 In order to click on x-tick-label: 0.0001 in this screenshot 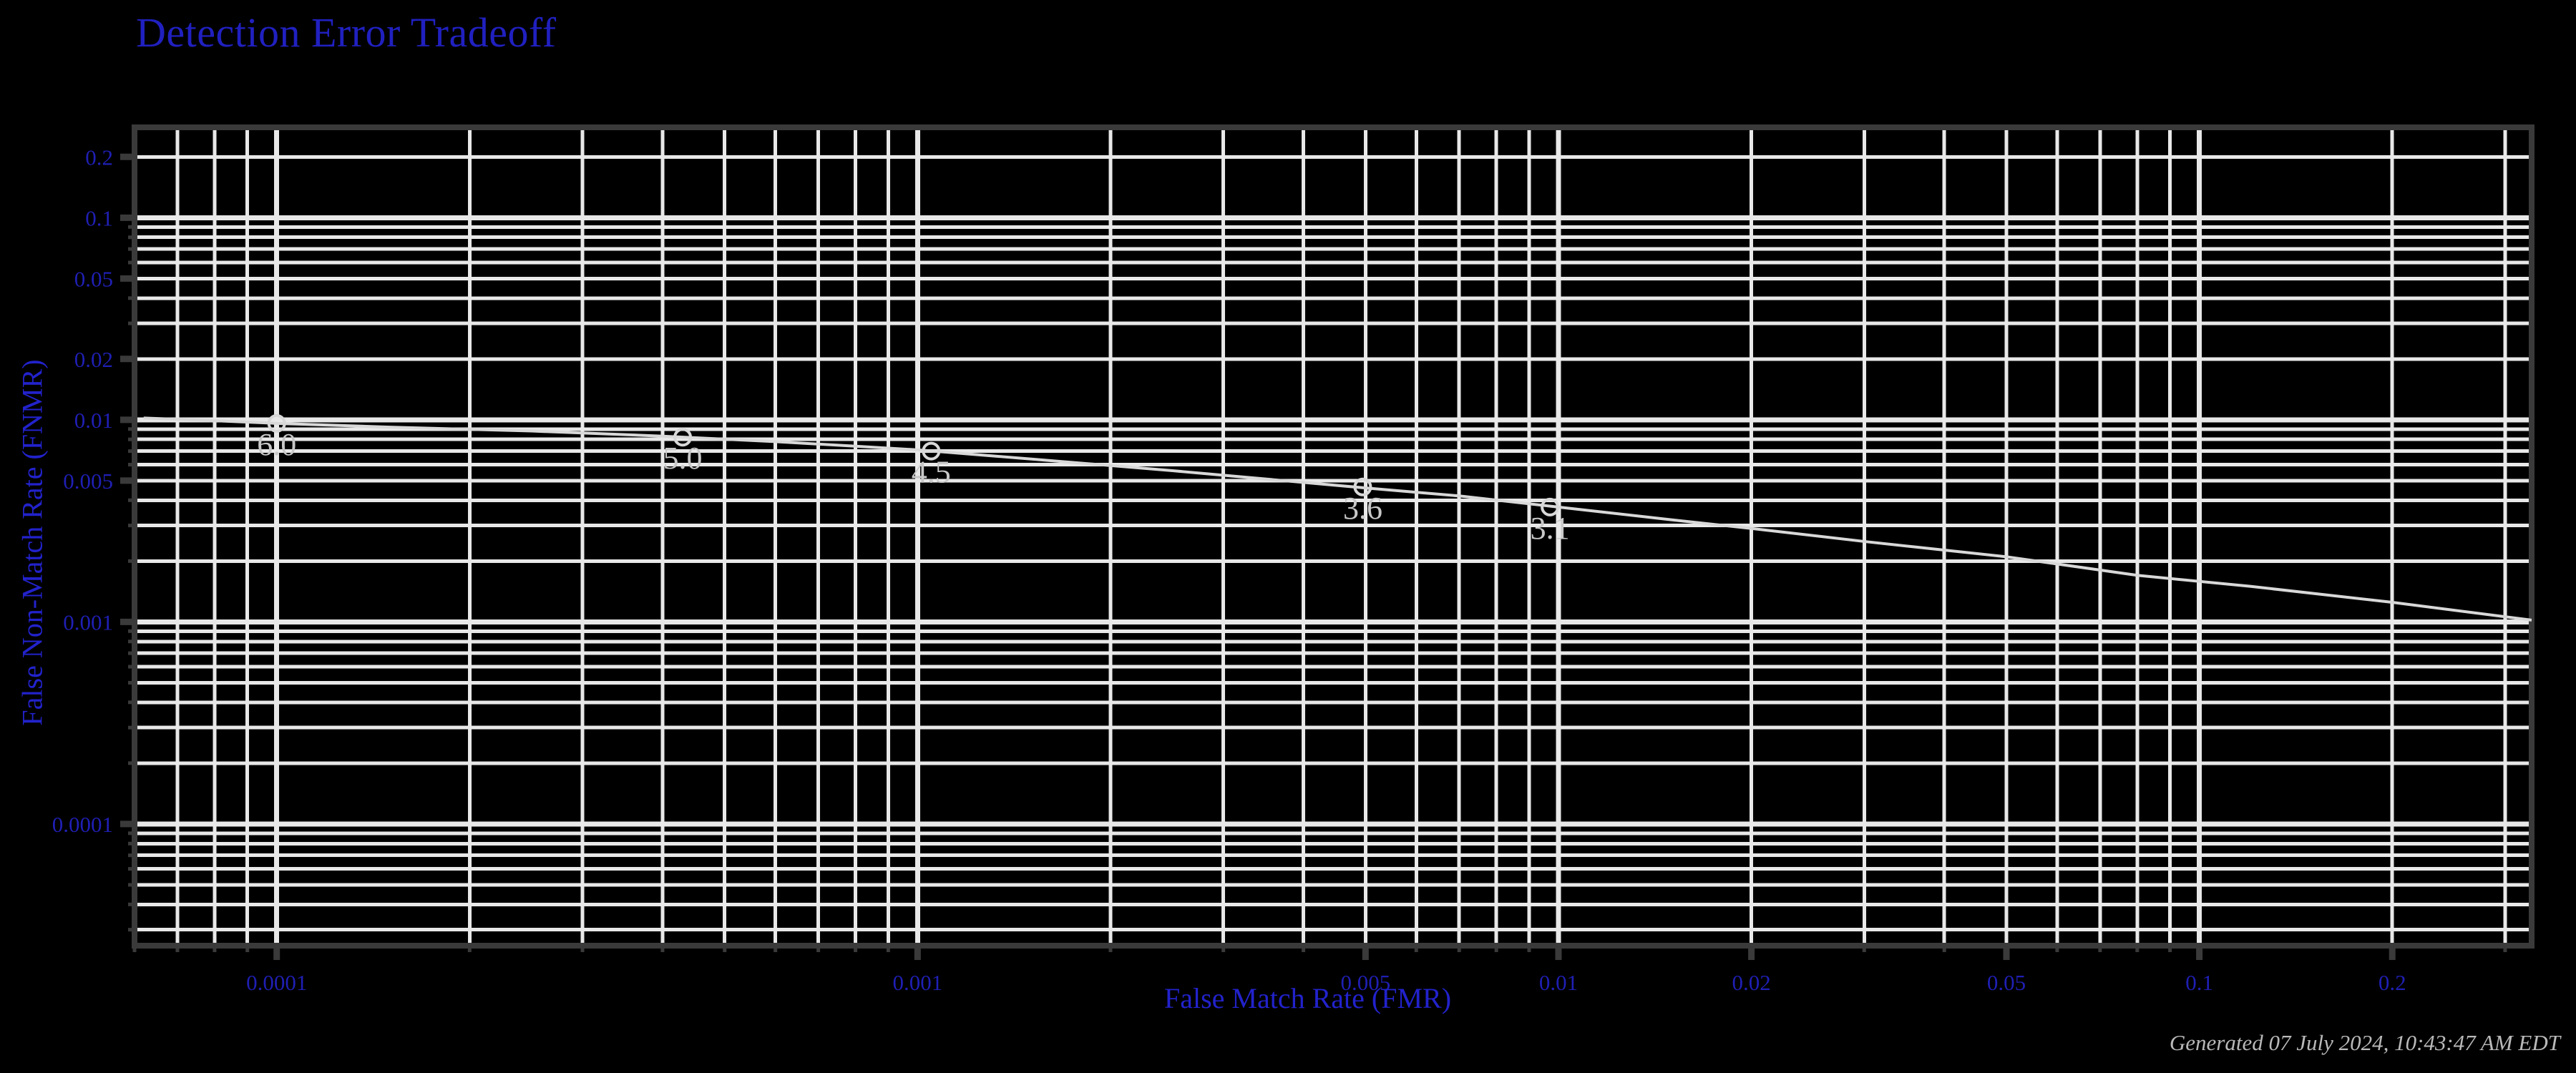, I will do `click(276, 983)`.